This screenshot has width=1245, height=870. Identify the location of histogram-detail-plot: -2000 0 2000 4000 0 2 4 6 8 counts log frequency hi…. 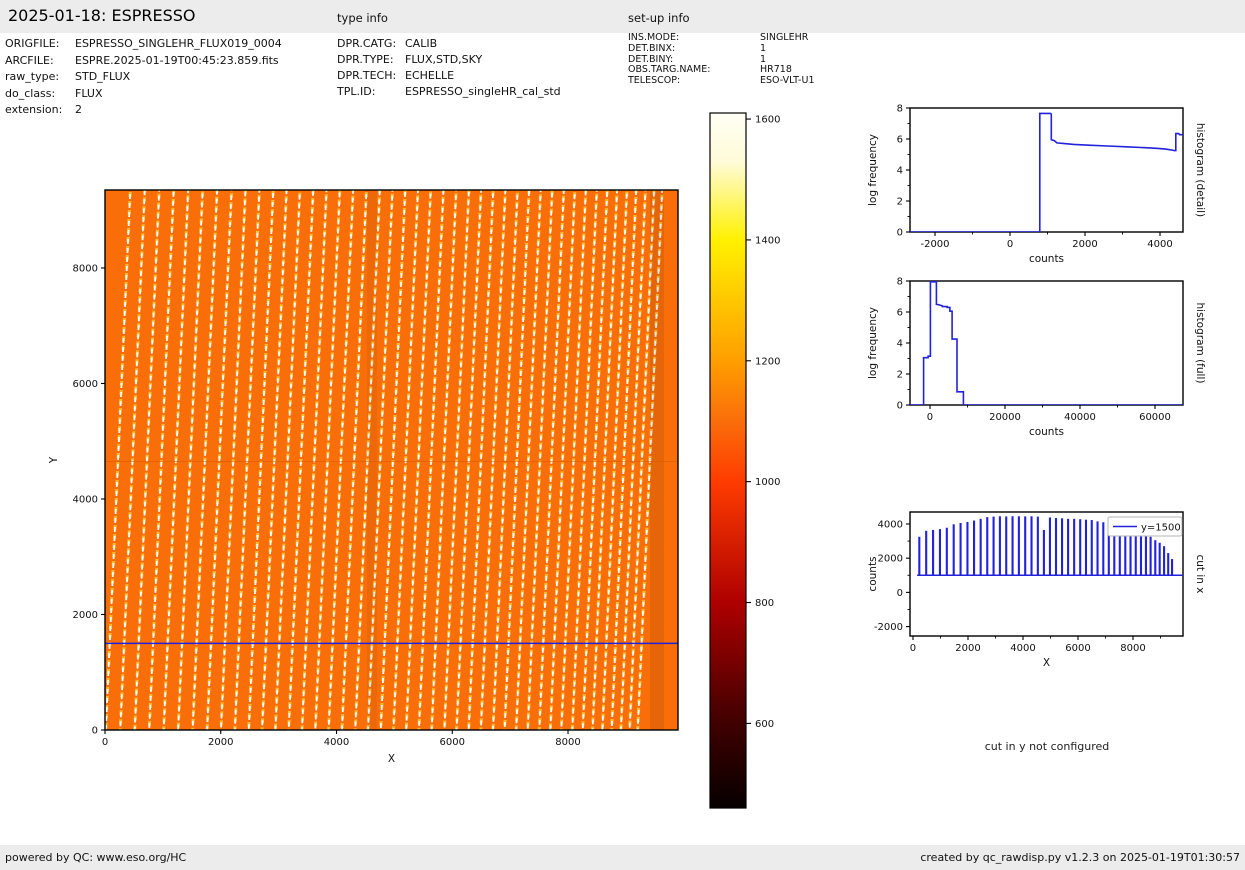
(1036, 185).